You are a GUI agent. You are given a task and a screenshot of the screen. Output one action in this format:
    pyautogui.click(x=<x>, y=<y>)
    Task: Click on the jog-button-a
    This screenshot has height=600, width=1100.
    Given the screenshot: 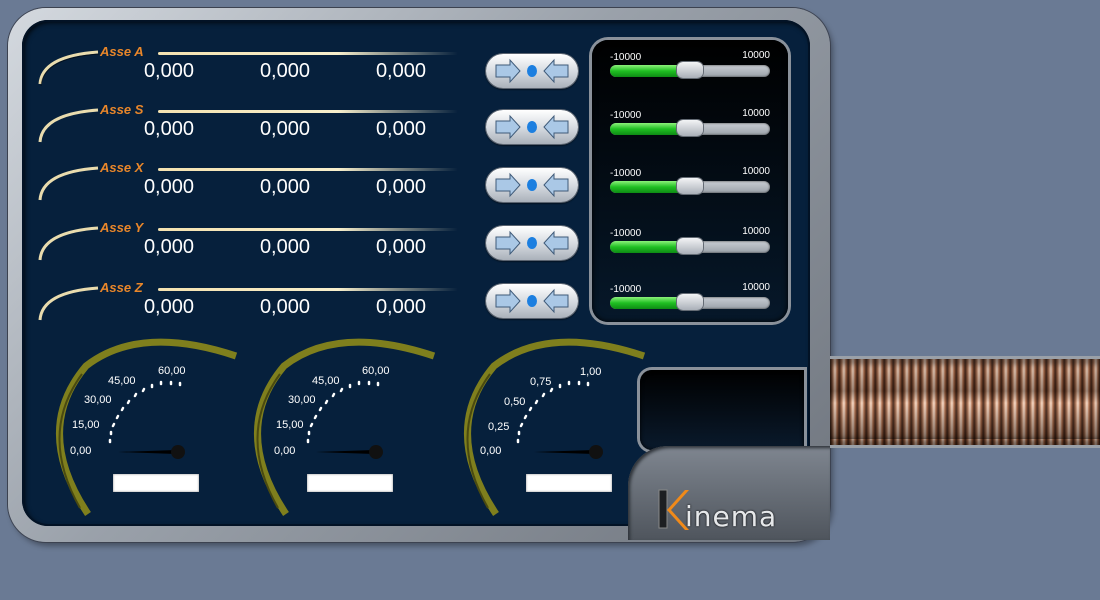 What is the action you would take?
    pyautogui.click(x=532, y=71)
    